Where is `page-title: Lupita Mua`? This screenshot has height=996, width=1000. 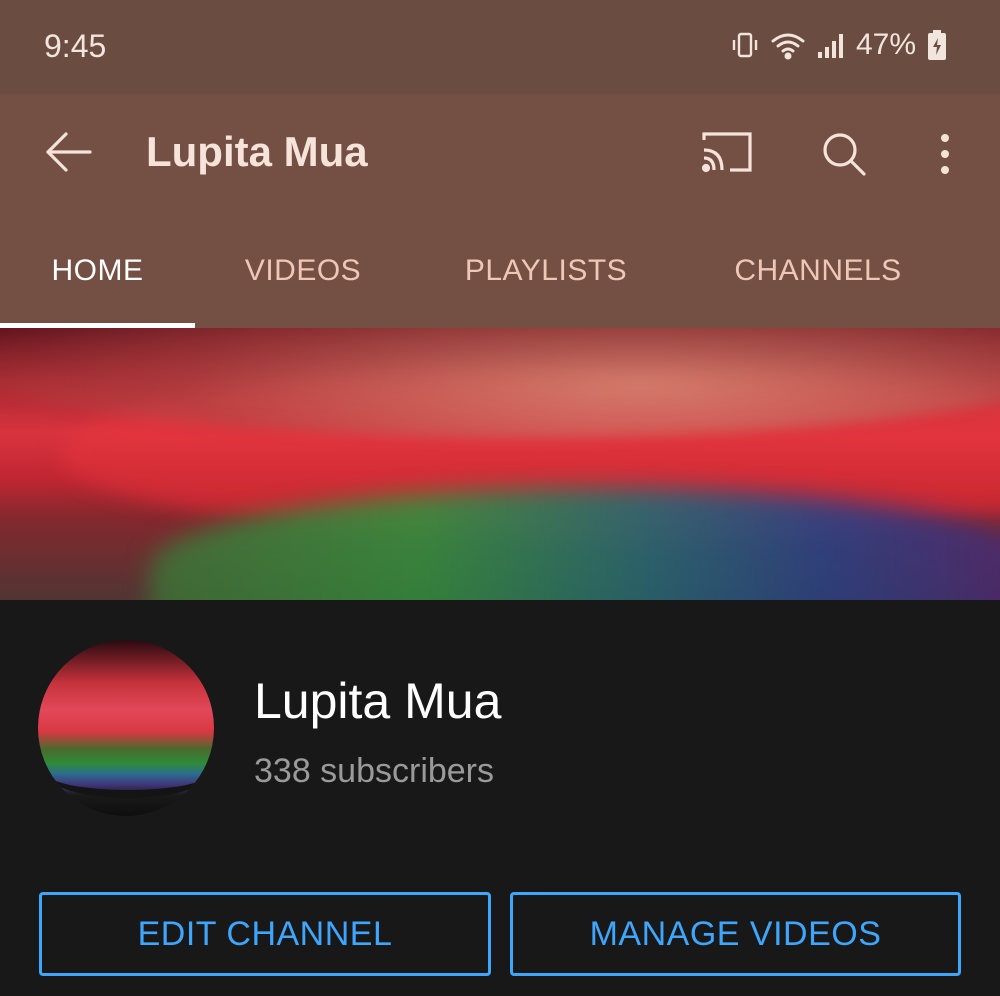 page-title: Lupita Mua is located at coordinates (257, 151).